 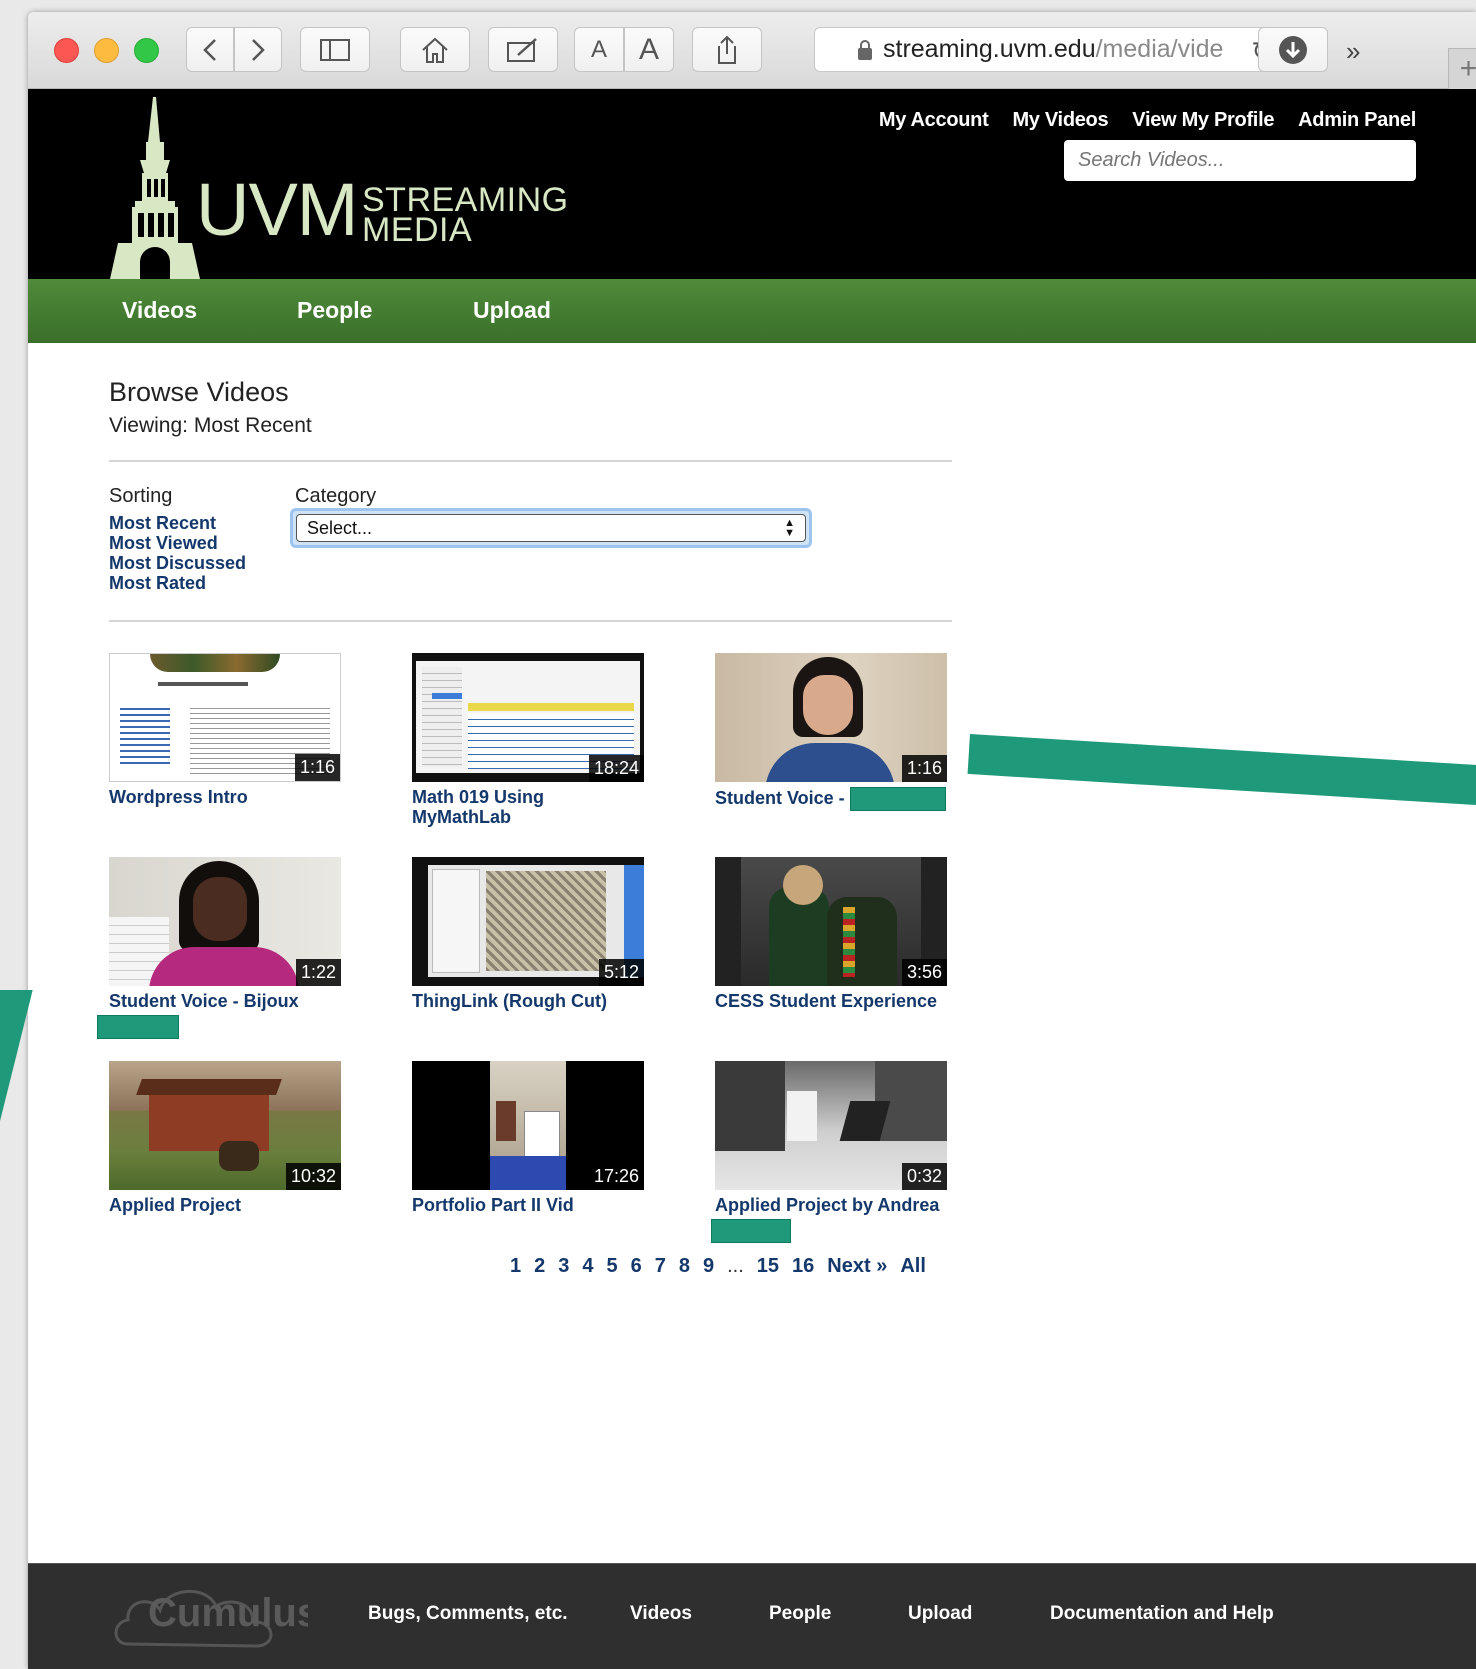 What do you see at coordinates (539, 1266) in the screenshot?
I see `page-link: 2` at bounding box center [539, 1266].